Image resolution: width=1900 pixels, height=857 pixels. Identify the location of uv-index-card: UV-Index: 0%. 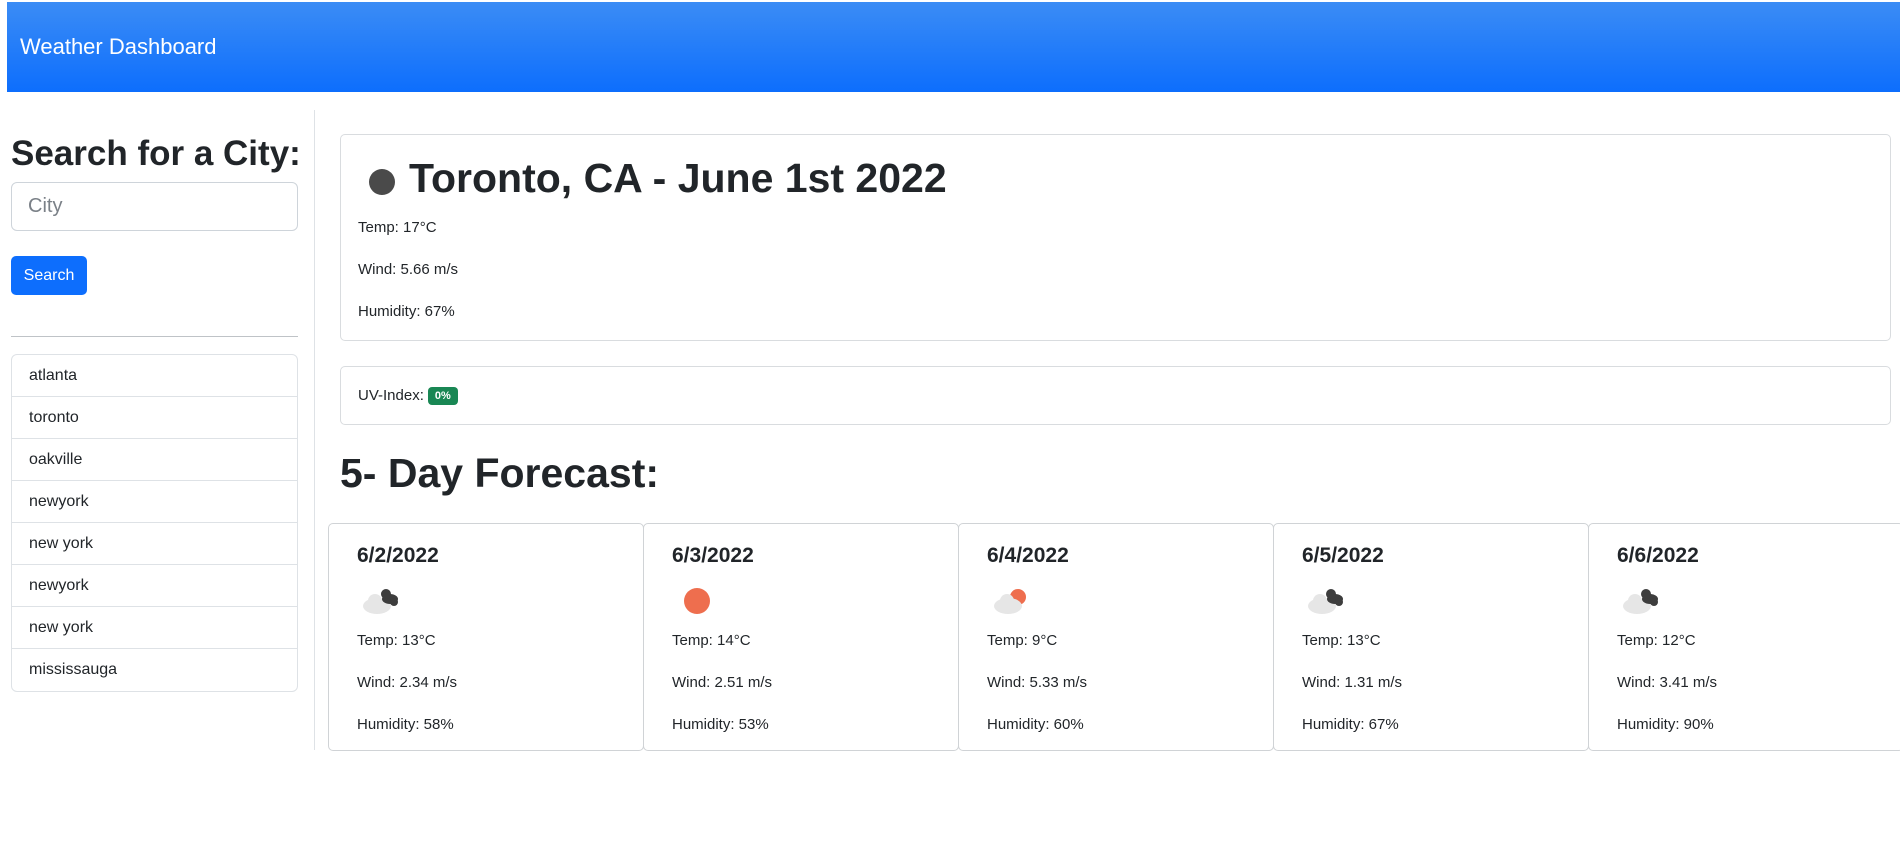
(1115, 395).